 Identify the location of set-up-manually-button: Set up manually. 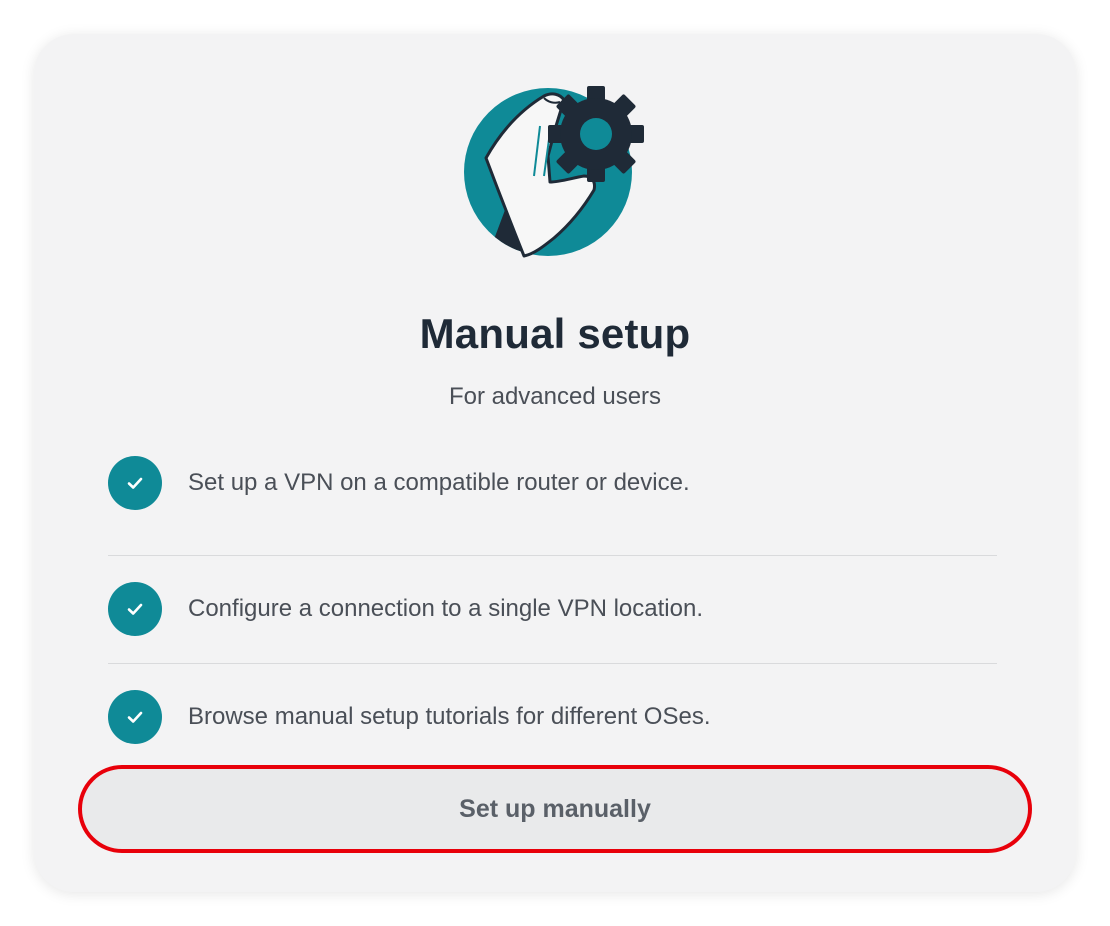
(555, 809).